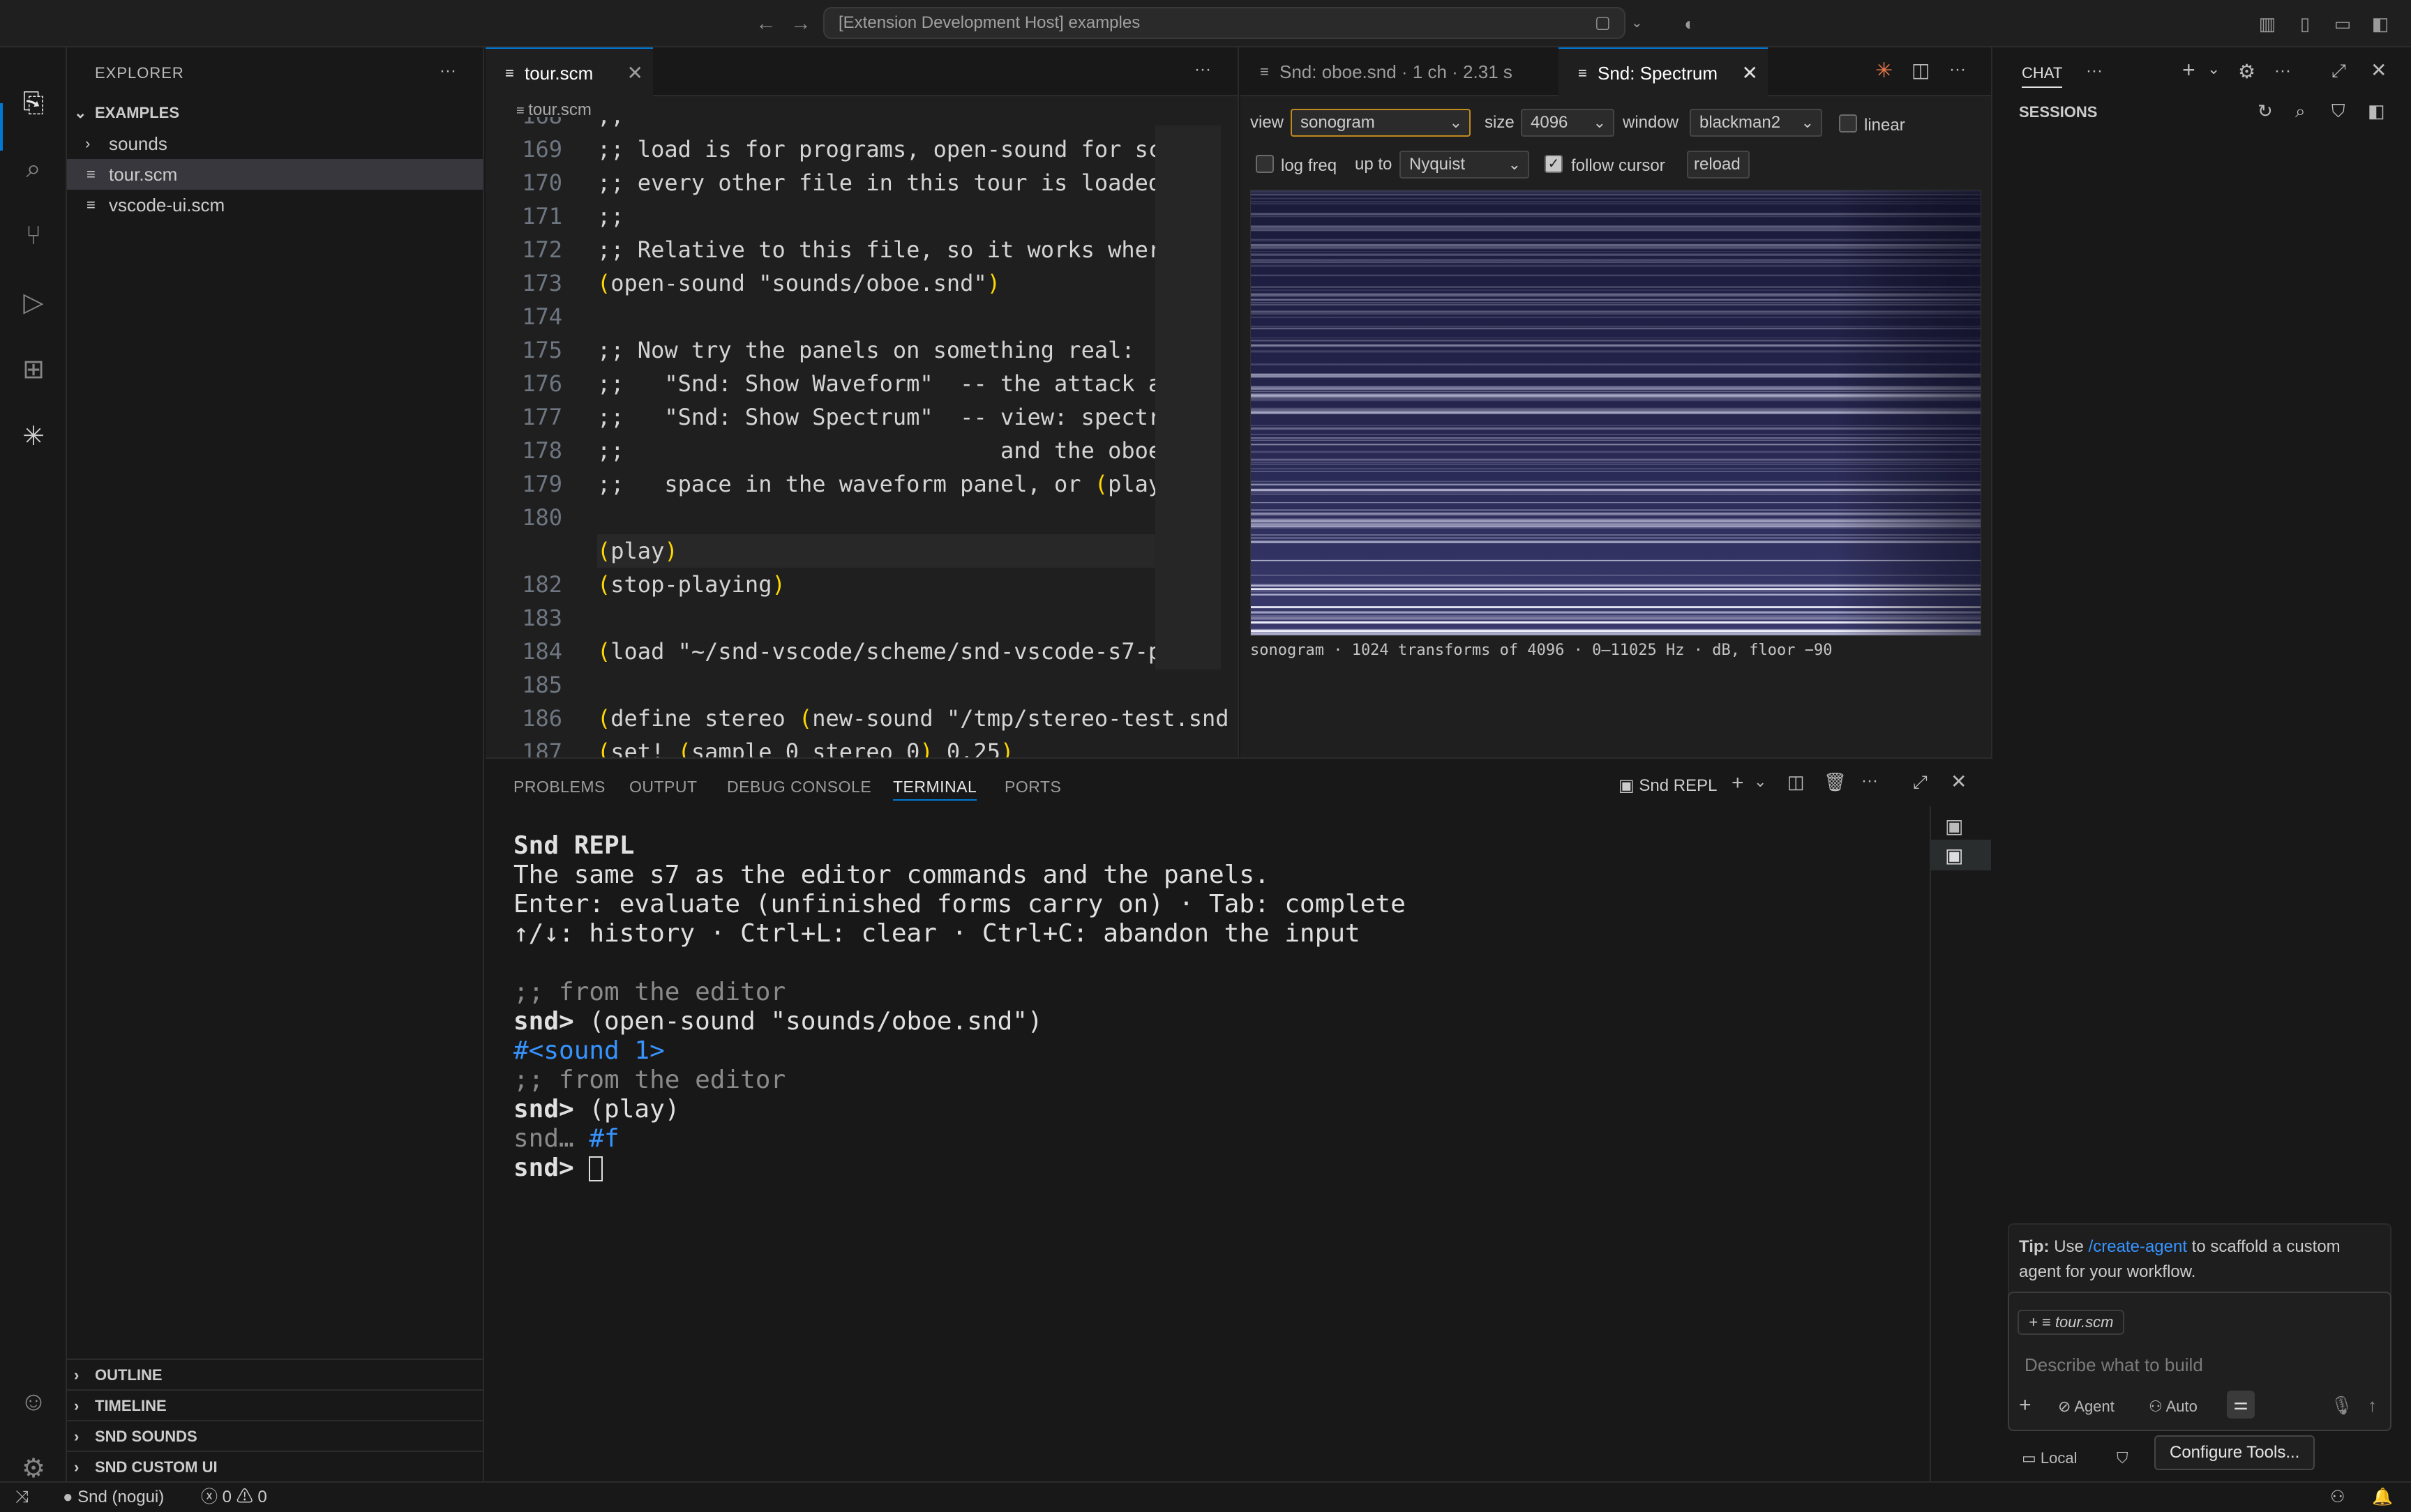 The width and height of the screenshot is (2411, 1512). I want to click on new-chat-icon: +, so click(2188, 70).